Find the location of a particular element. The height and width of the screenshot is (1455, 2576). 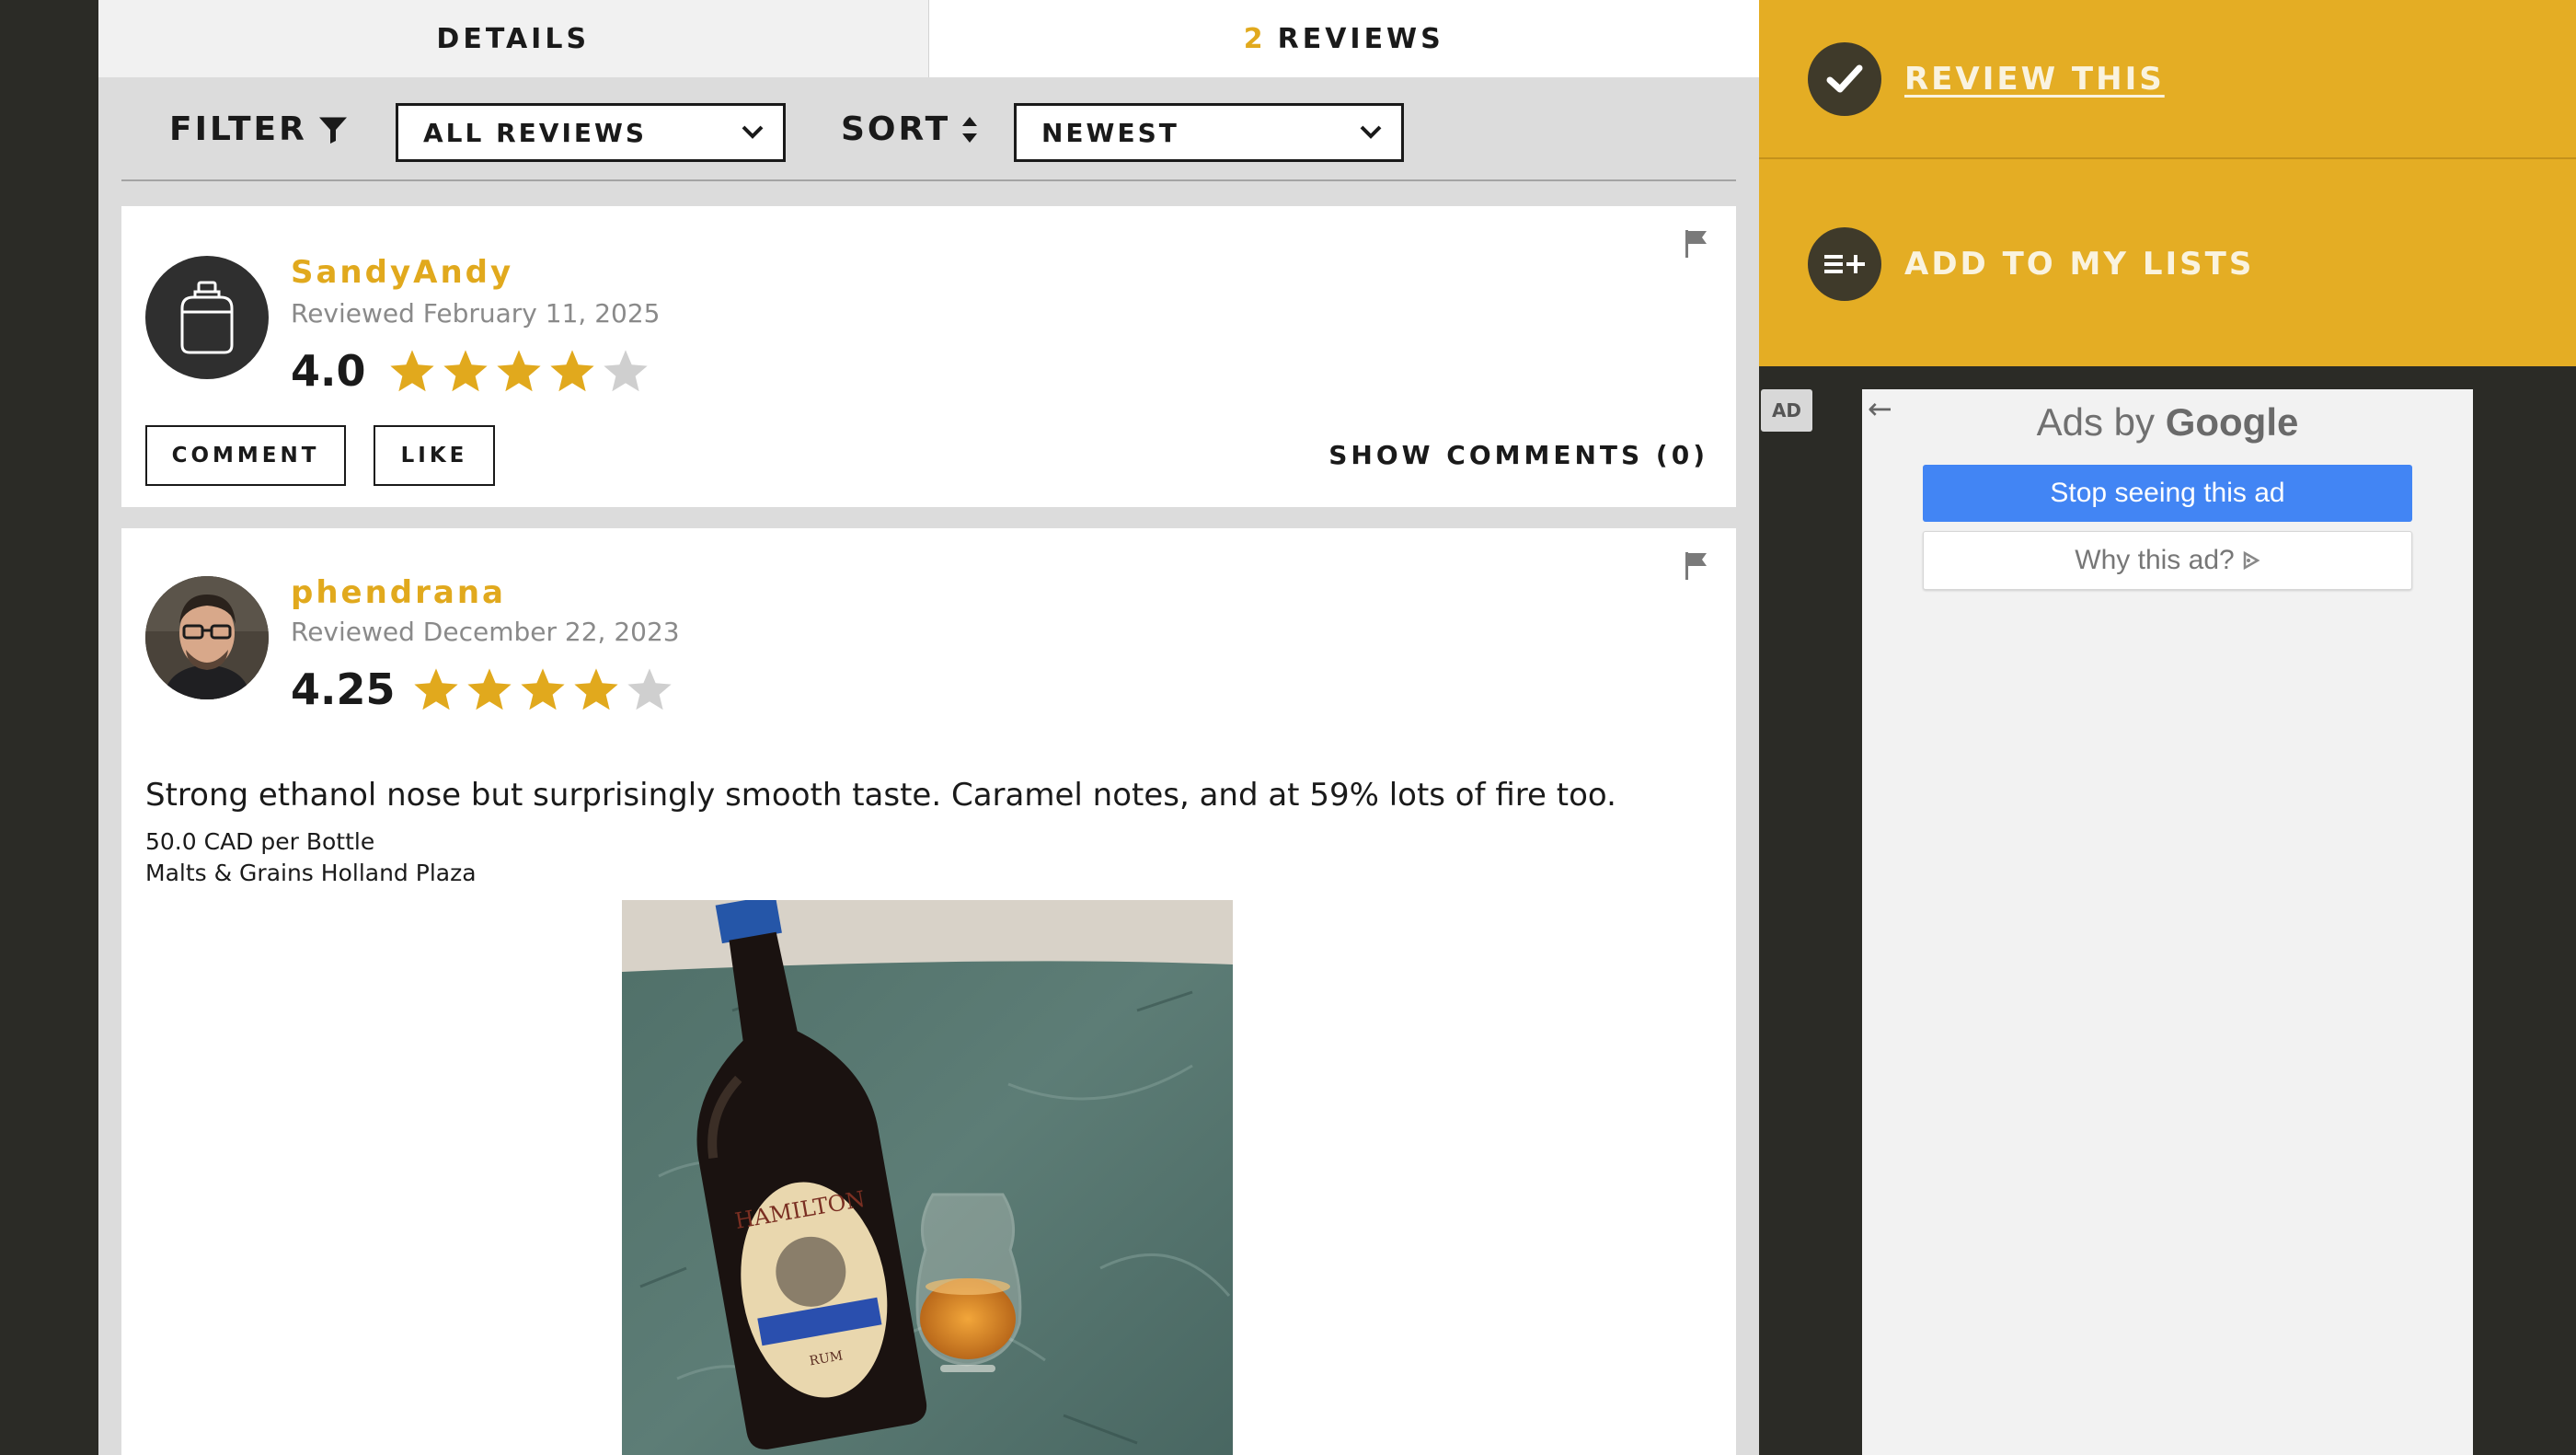

checkmark-icon is located at coordinates (1844, 78).